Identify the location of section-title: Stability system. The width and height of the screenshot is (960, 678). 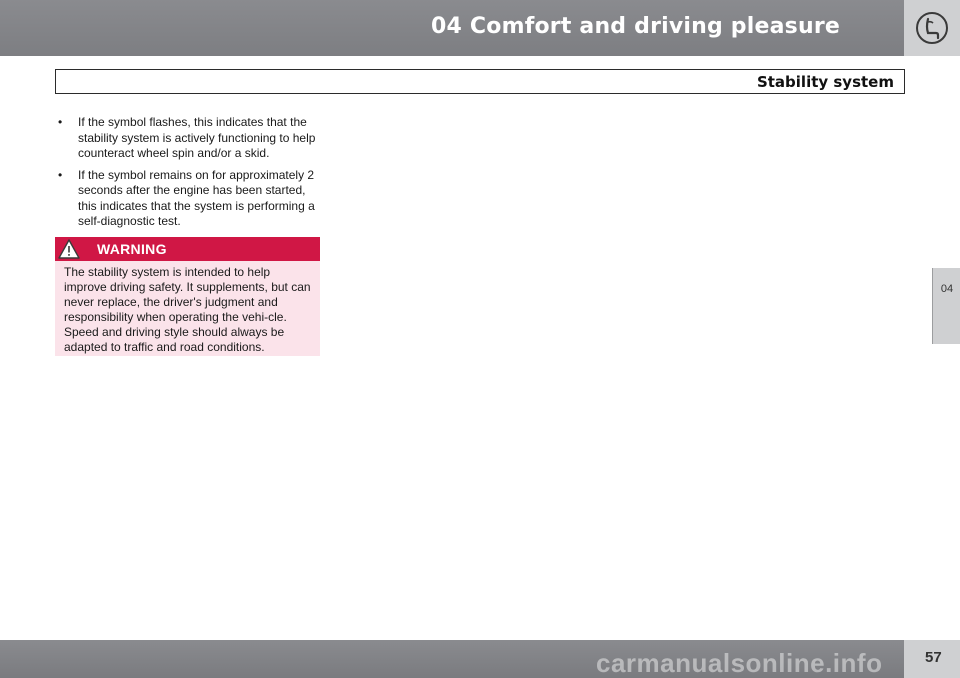
(825, 82).